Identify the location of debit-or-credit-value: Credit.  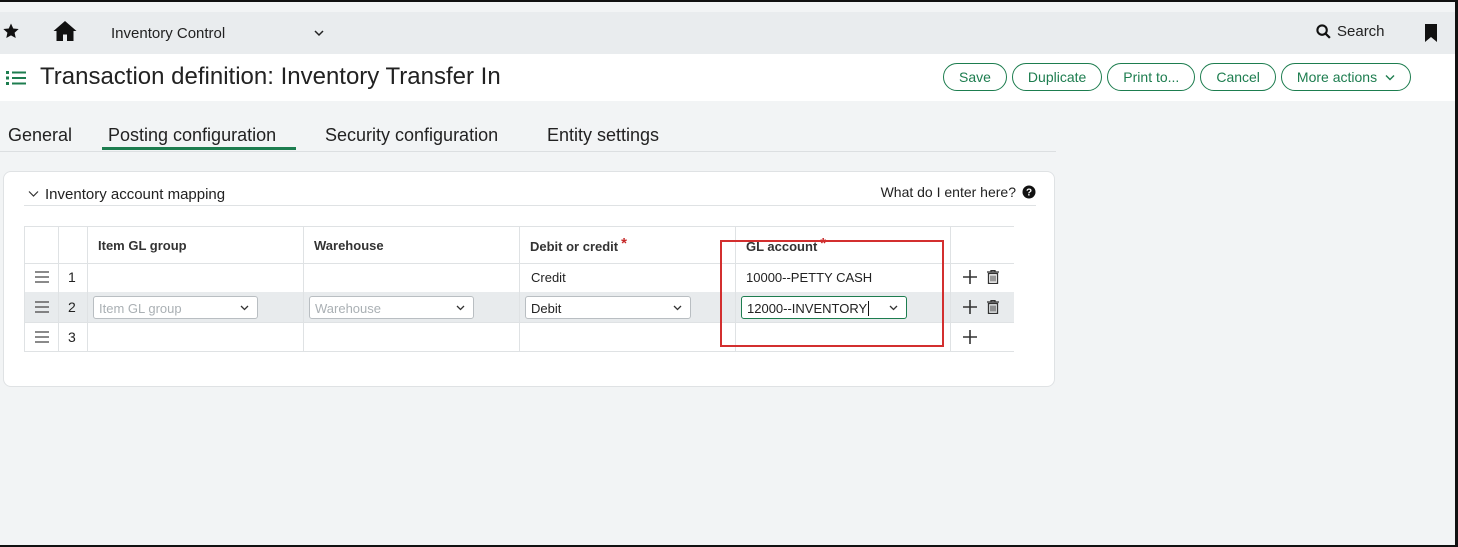
(548, 277).